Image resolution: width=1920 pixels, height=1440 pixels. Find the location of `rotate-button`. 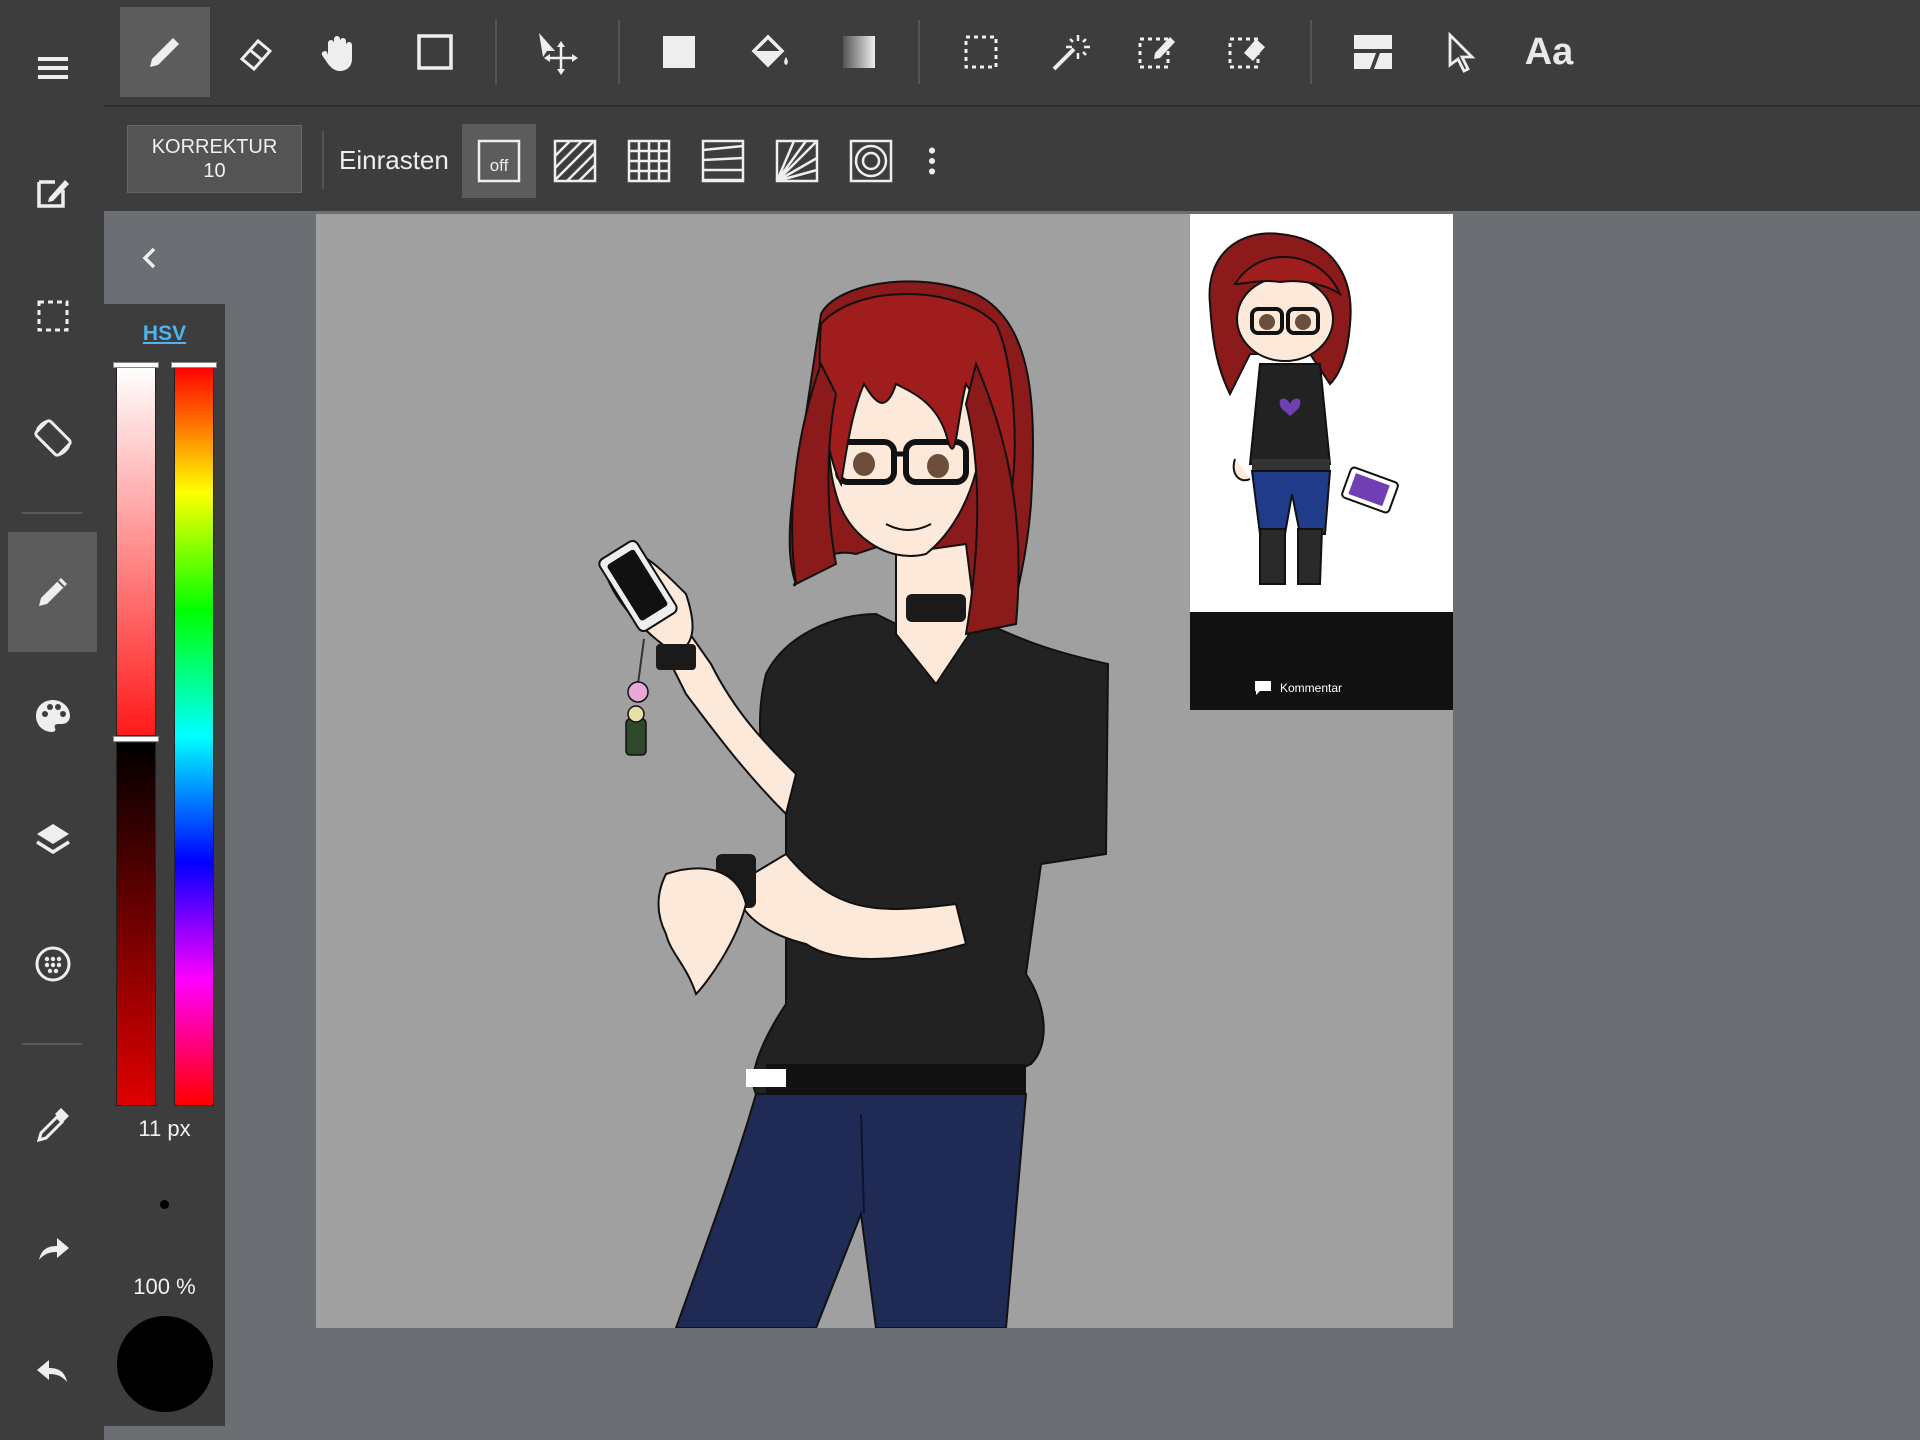

rotate-button is located at coordinates (52, 438).